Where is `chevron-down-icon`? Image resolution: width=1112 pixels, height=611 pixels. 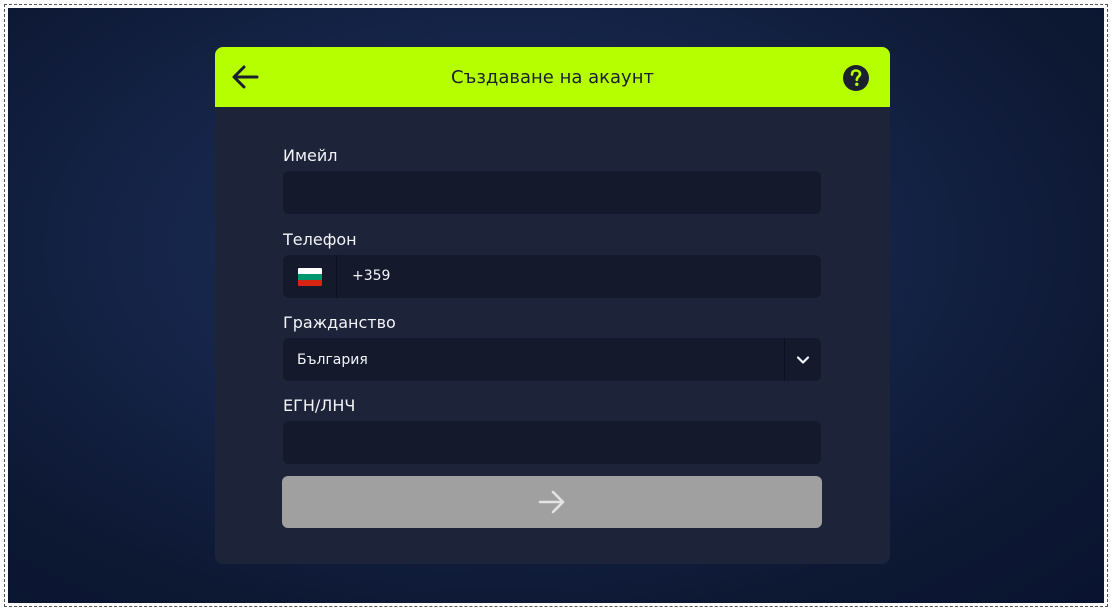 chevron-down-icon is located at coordinates (803, 359).